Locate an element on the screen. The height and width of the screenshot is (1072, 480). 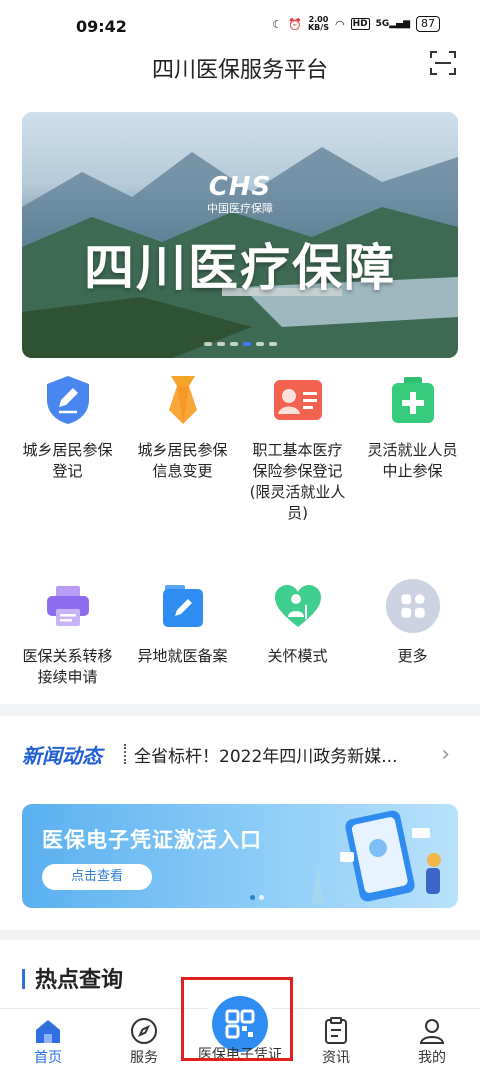
chs-logo-subtitle: 中国医疗保障 is located at coordinates (240, 208).